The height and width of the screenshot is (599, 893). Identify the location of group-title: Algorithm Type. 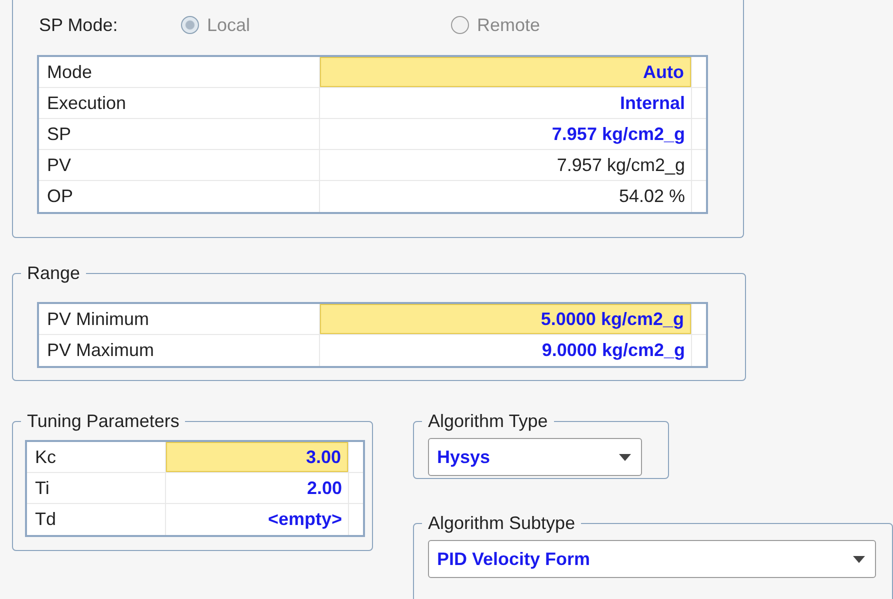
(488, 421).